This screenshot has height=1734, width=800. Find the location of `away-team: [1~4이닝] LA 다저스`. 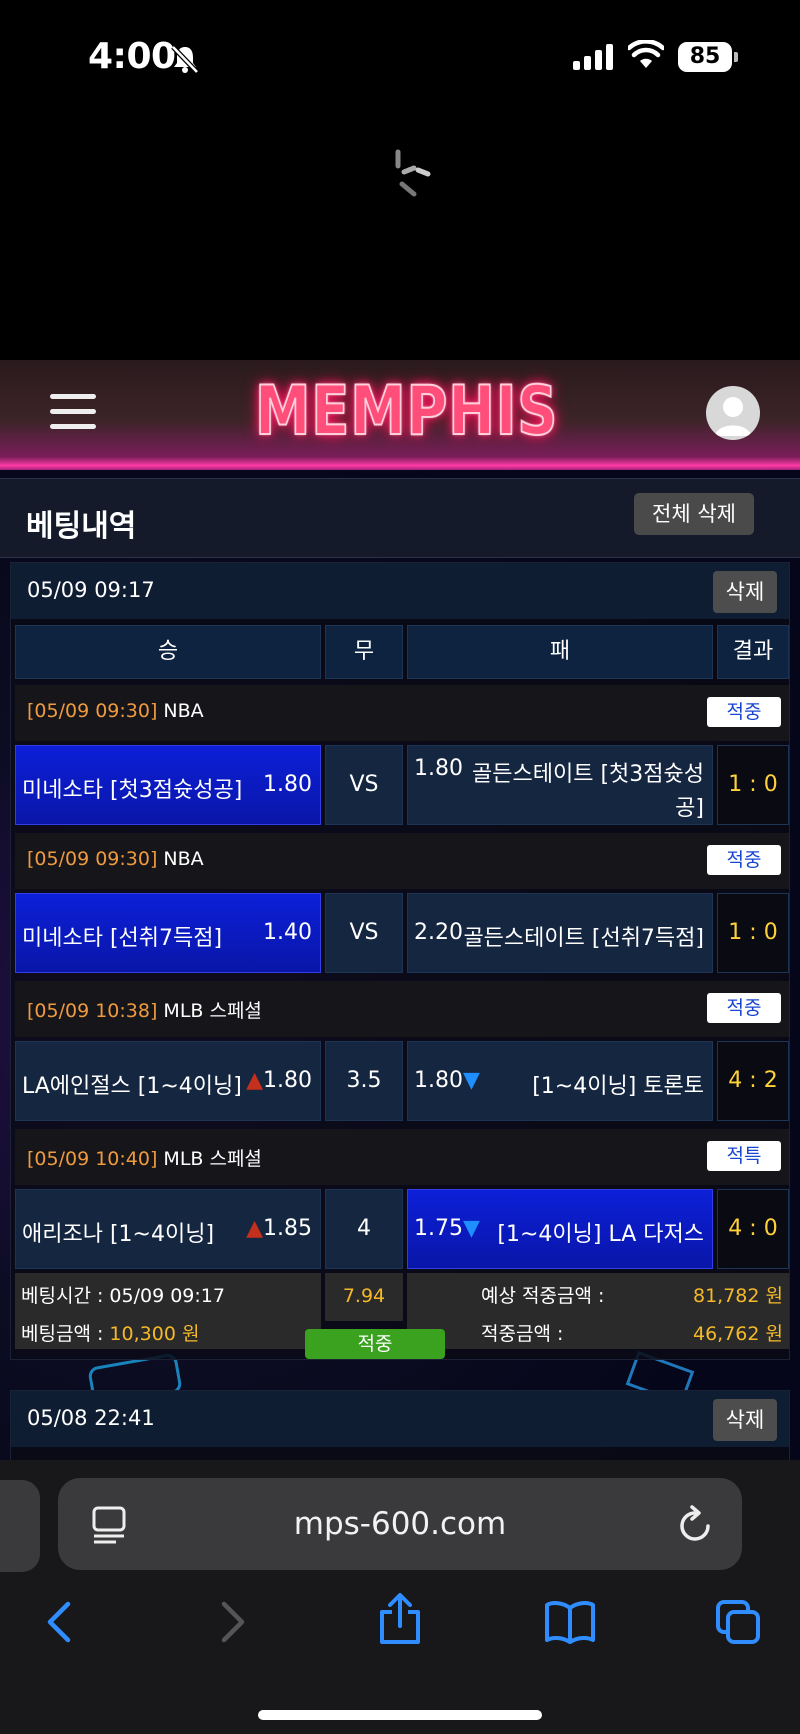

away-team: [1~4이닝] LA 다저스 is located at coordinates (600, 1234).